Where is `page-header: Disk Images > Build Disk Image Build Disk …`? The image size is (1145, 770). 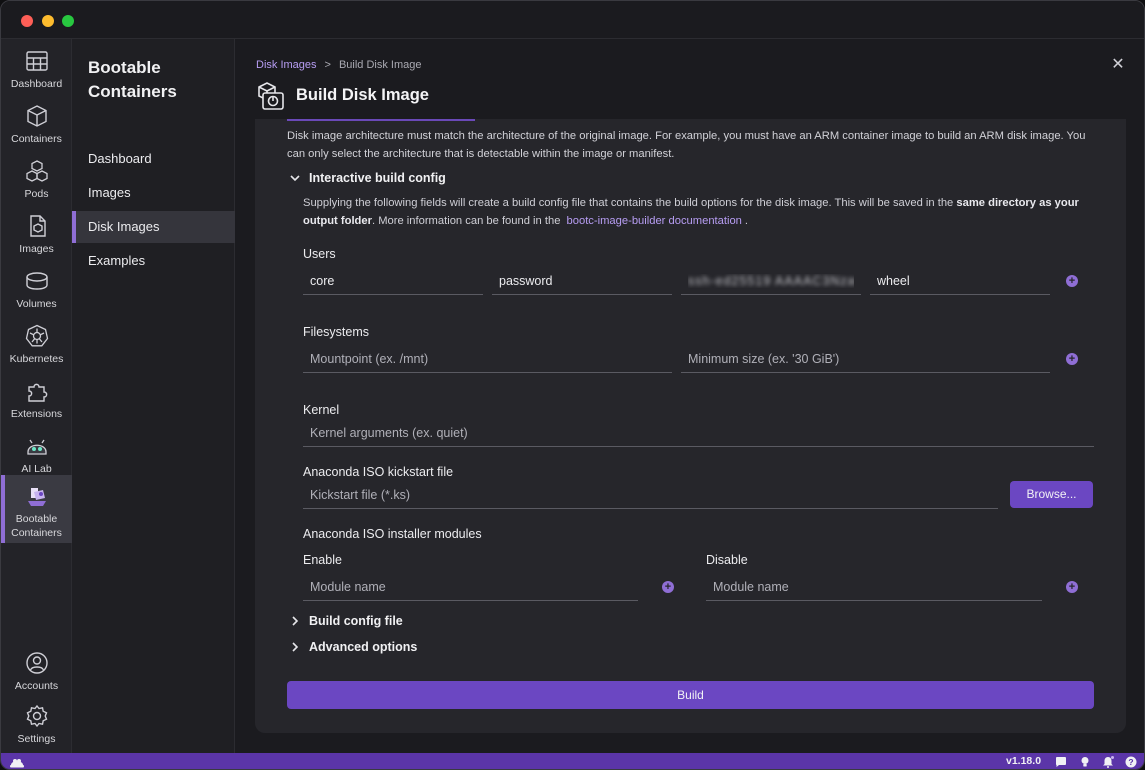
page-header: Disk Images > Build Disk Image Build Disk … is located at coordinates (689, 79).